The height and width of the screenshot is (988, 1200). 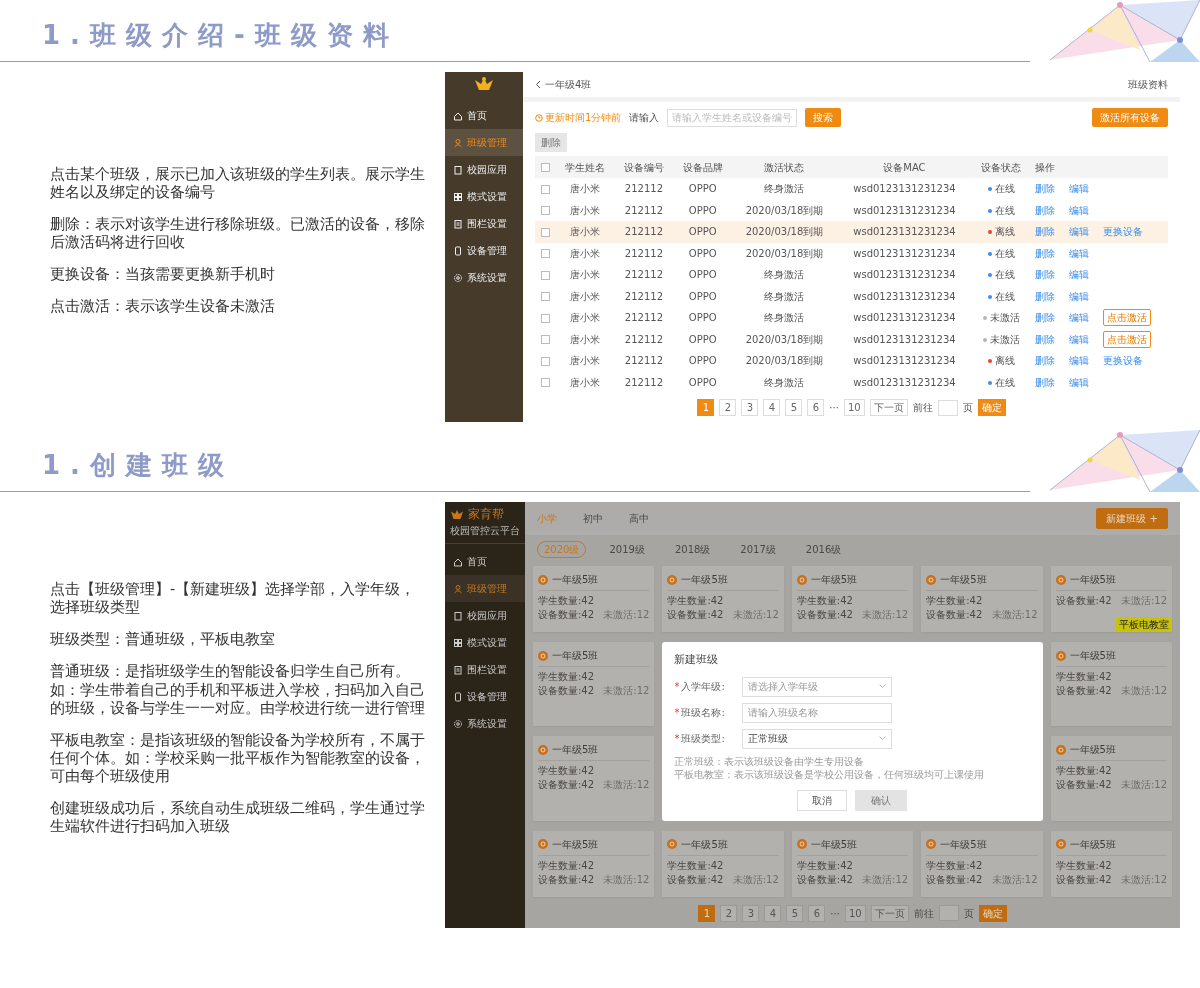 What do you see at coordinates (1123, 361) in the screenshot?
I see `replace-device-link: 更换设备` at bounding box center [1123, 361].